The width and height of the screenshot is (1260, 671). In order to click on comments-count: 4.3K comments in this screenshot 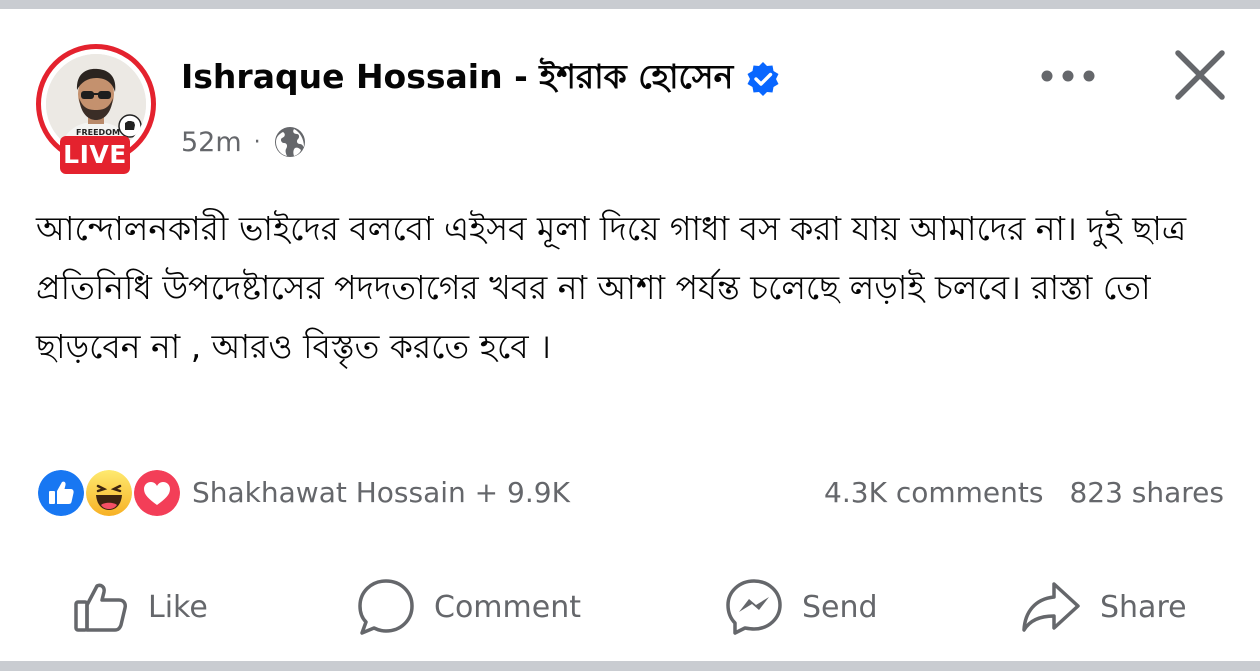, I will do `click(933, 492)`.